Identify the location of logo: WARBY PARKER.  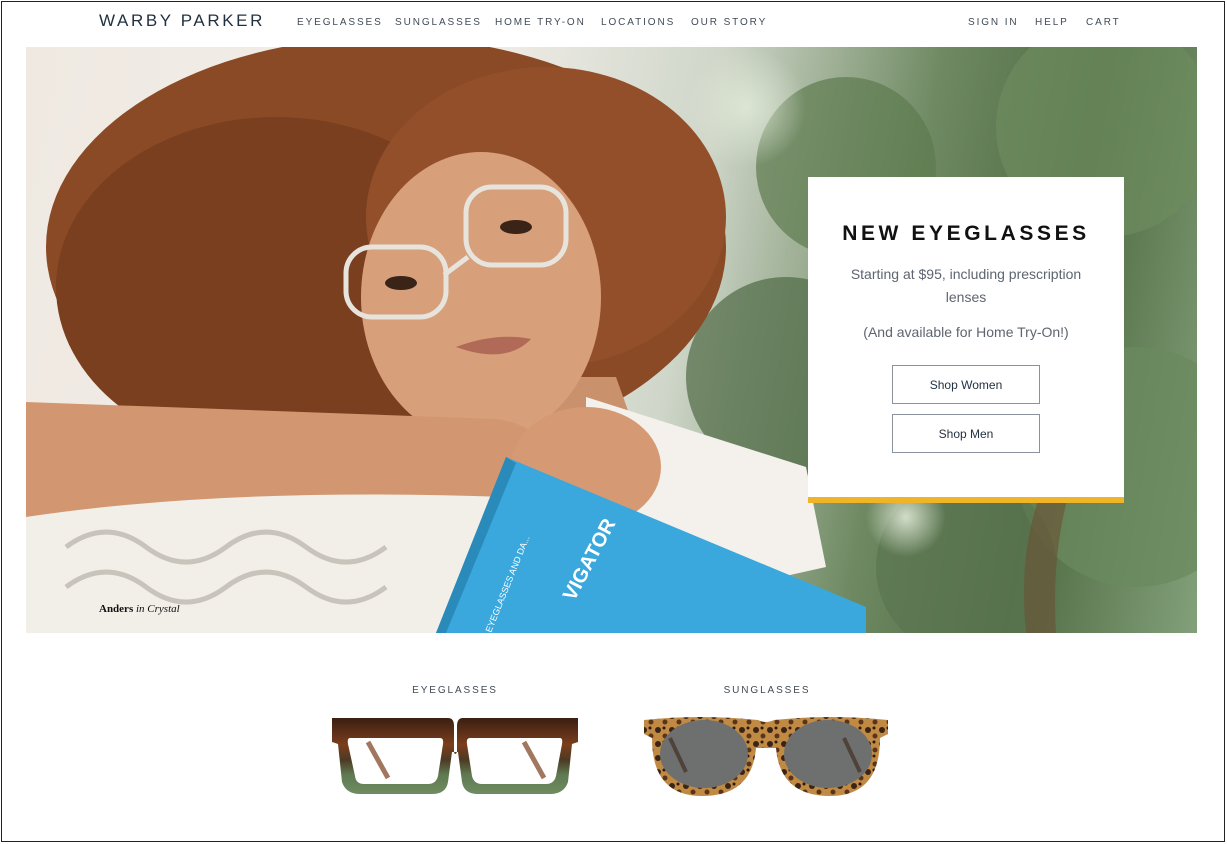
(182, 21).